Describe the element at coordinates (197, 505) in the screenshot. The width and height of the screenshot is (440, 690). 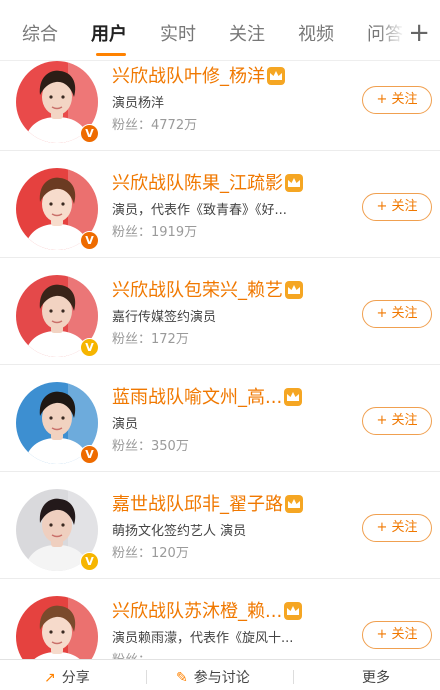
I see `user-name: 嘉世战队邱非_翟子路` at that location.